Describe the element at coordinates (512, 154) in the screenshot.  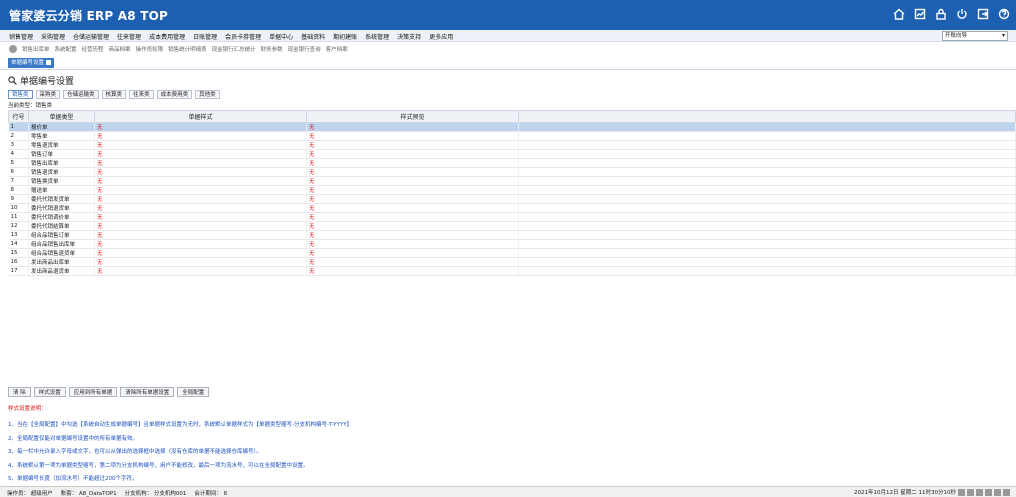
I see `table-row: 4 销售订单无无` at that location.